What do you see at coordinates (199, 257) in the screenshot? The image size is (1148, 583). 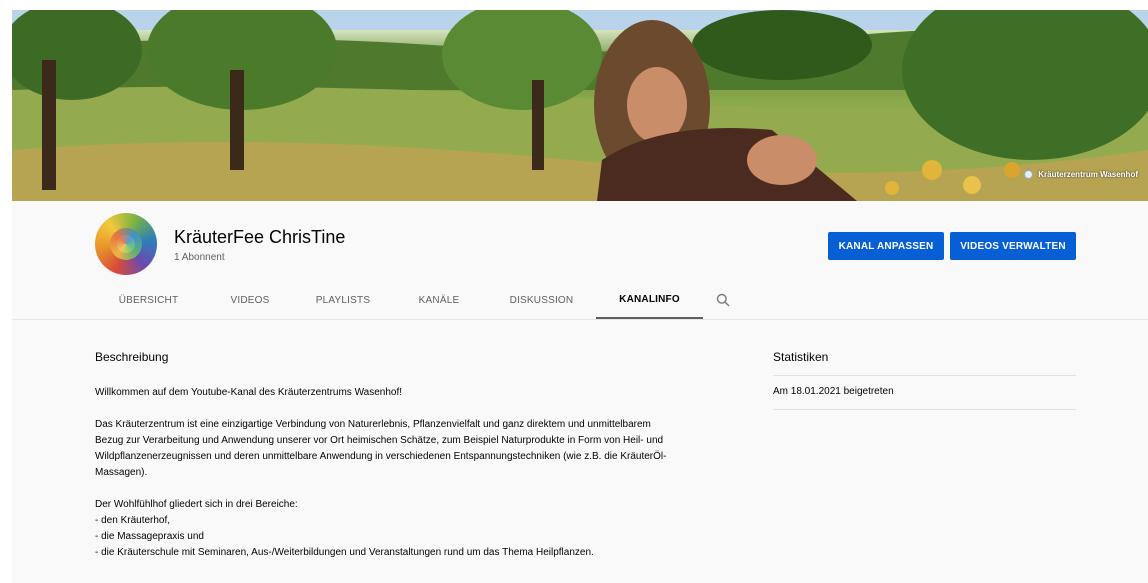 I see `subscriber-count: 1 Abonnent` at bounding box center [199, 257].